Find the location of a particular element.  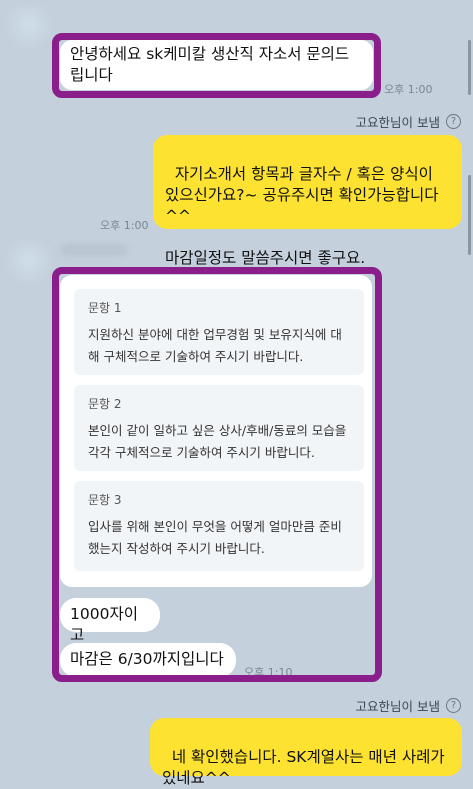

message-text: 안녕하세요 sk케미칼 생산직 자소서 문의드립니다 is located at coordinates (210, 64).